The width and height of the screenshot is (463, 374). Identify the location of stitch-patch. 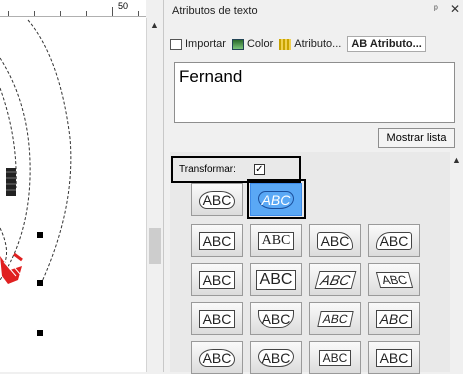
(11, 182).